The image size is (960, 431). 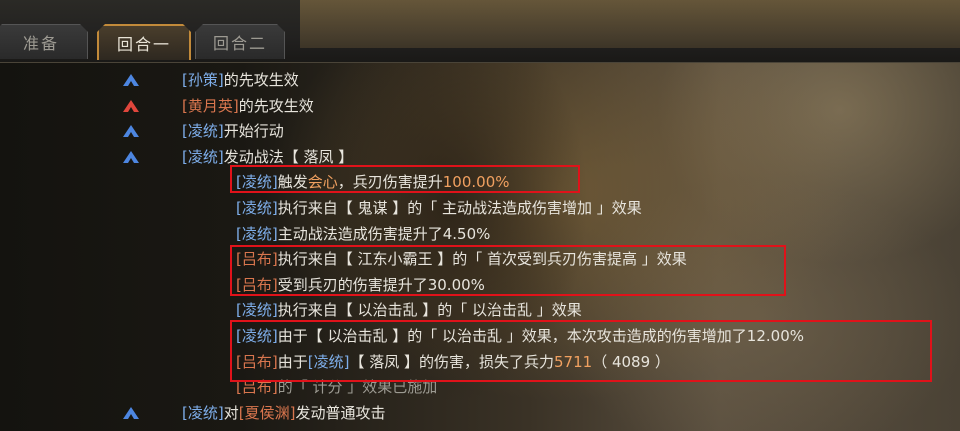 What do you see at coordinates (144, 42) in the screenshot?
I see `tab-round-one: 回合一` at bounding box center [144, 42].